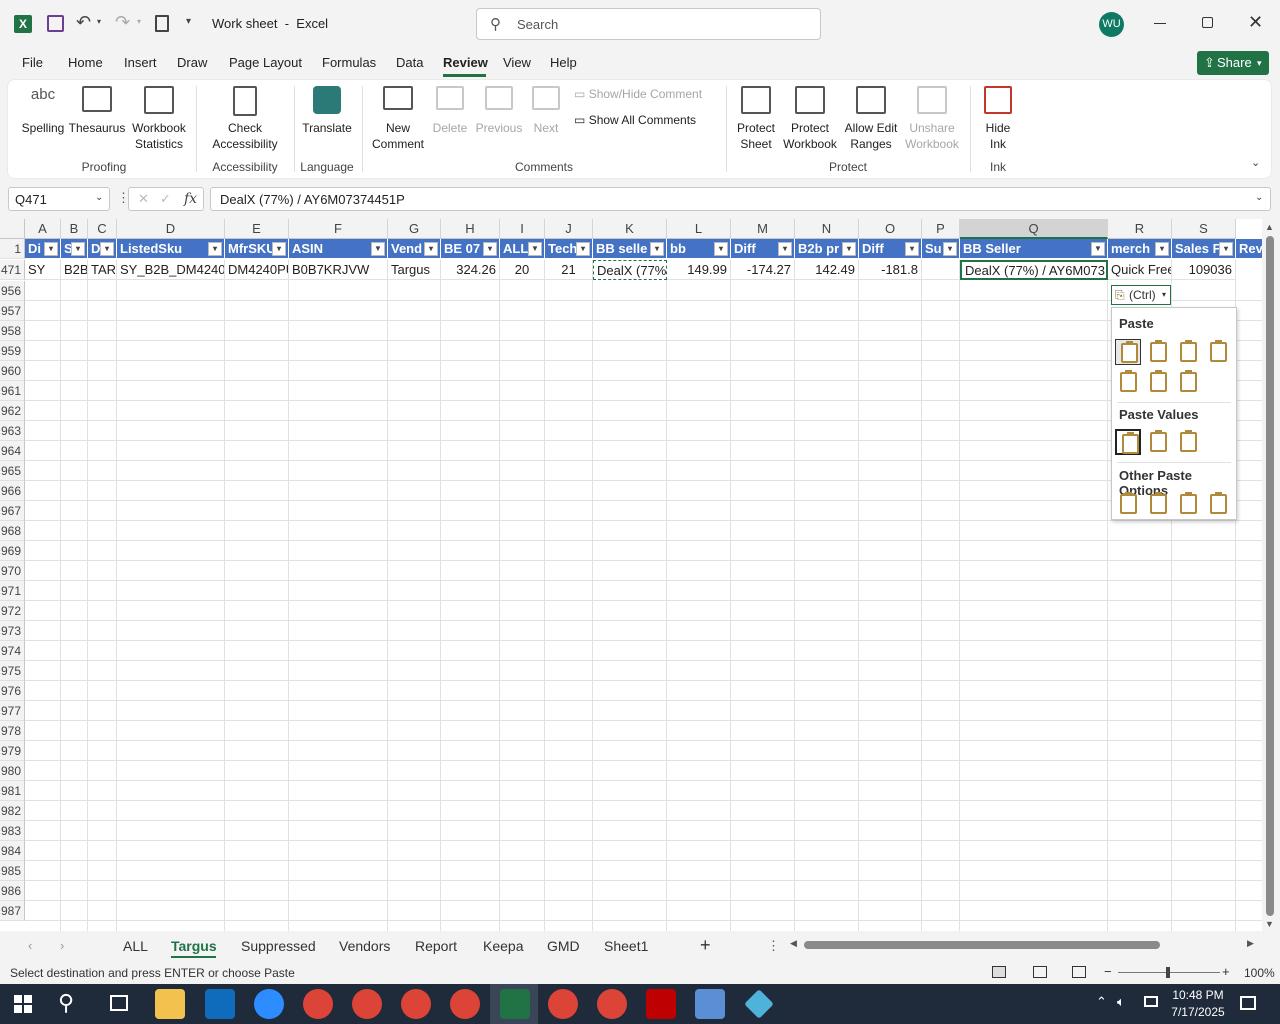 The width and height of the screenshot is (1280, 1024). What do you see at coordinates (99, 21) in the screenshot?
I see `undo-dropdown-icon: ▾` at bounding box center [99, 21].